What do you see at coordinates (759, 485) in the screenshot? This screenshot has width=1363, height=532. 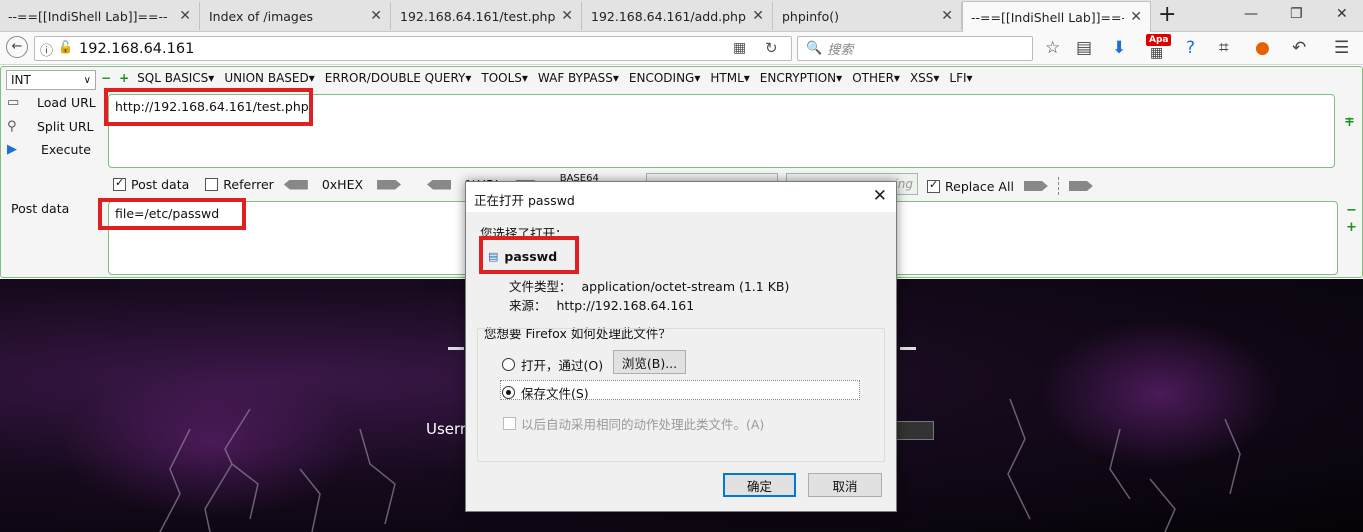 I see `ok-button: 确定` at bounding box center [759, 485].